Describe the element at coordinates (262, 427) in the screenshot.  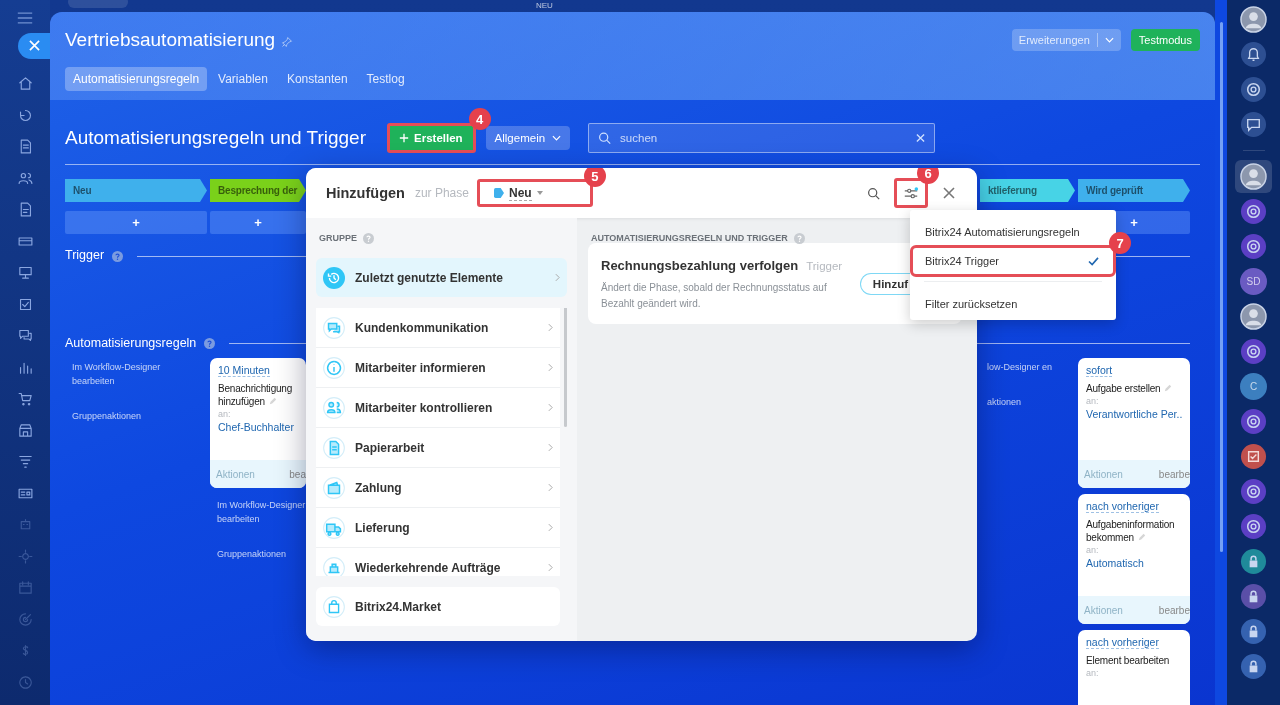
I see `recipient-link: Chef-Buchhalter` at that location.